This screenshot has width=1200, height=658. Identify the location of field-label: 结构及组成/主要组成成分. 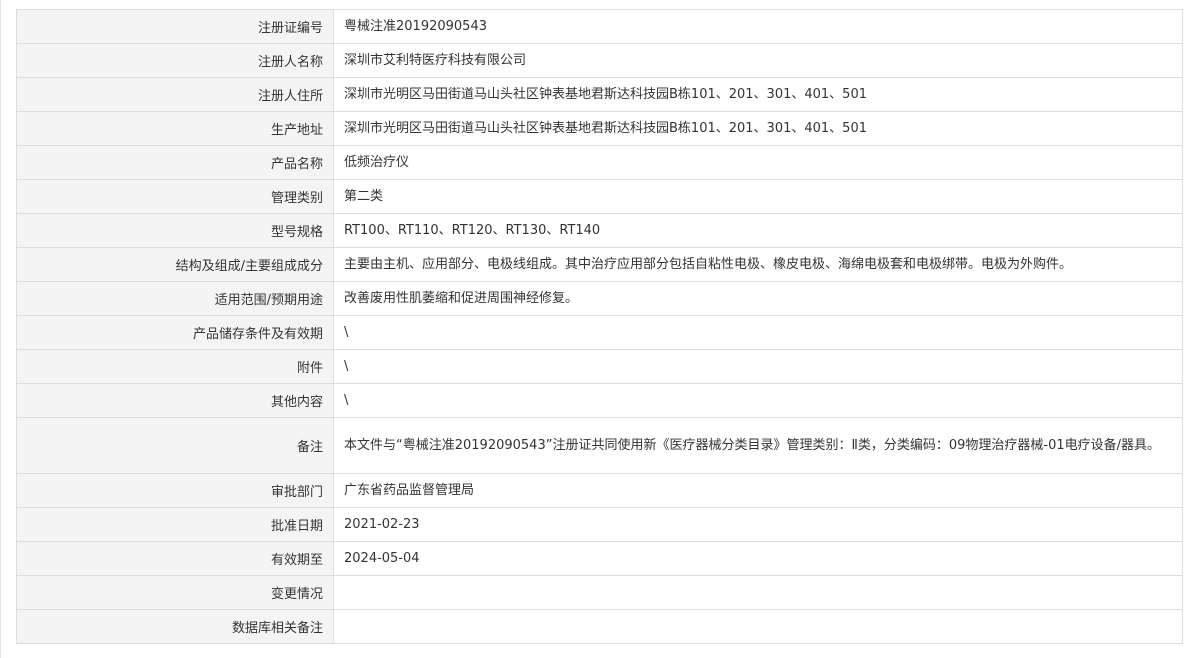
(175, 264).